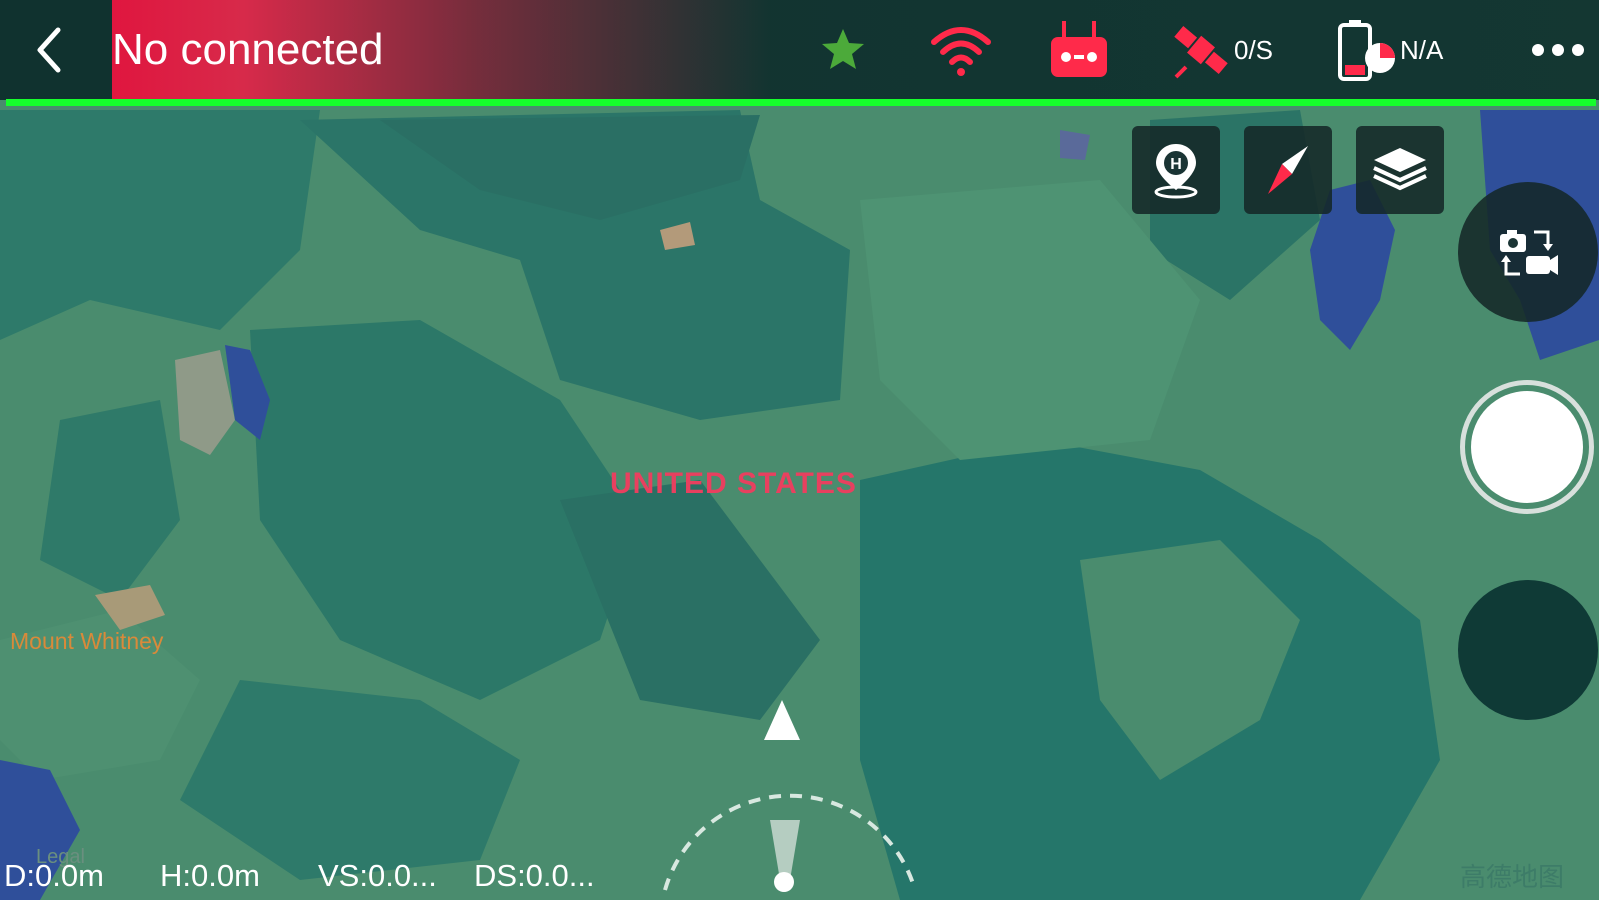  I want to click on satellite-count: 0/S, so click(1254, 49).